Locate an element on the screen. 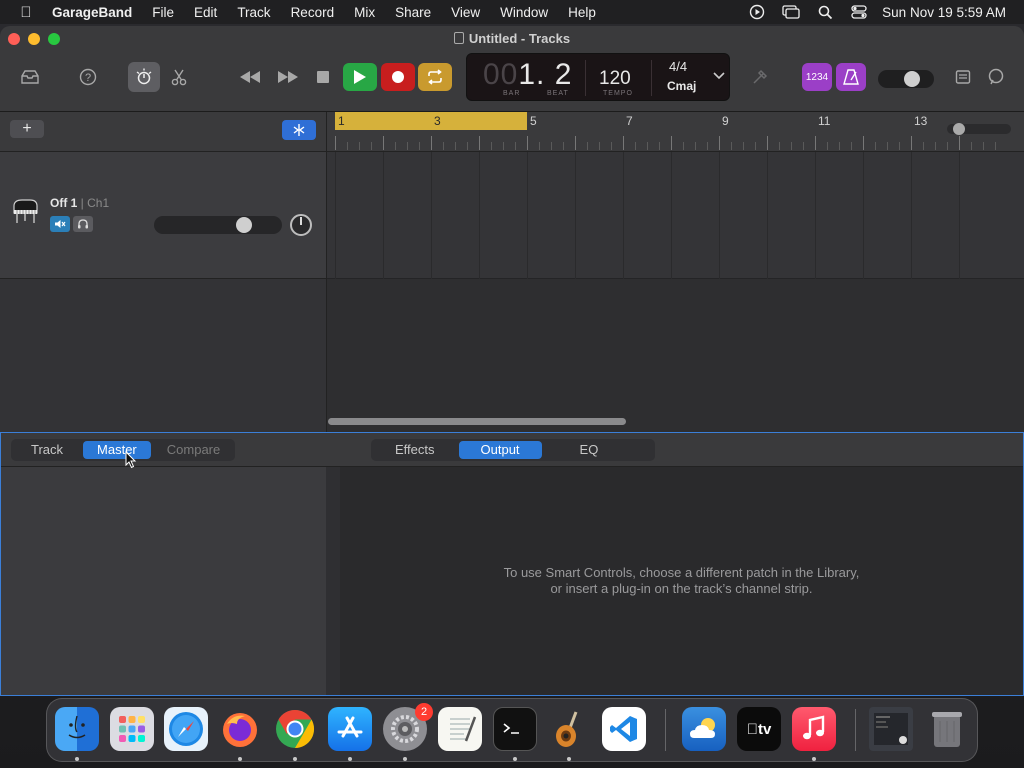 Image resolution: width=1024 pixels, height=768 pixels. ruler-bar-number: 9 is located at coordinates (725, 121).